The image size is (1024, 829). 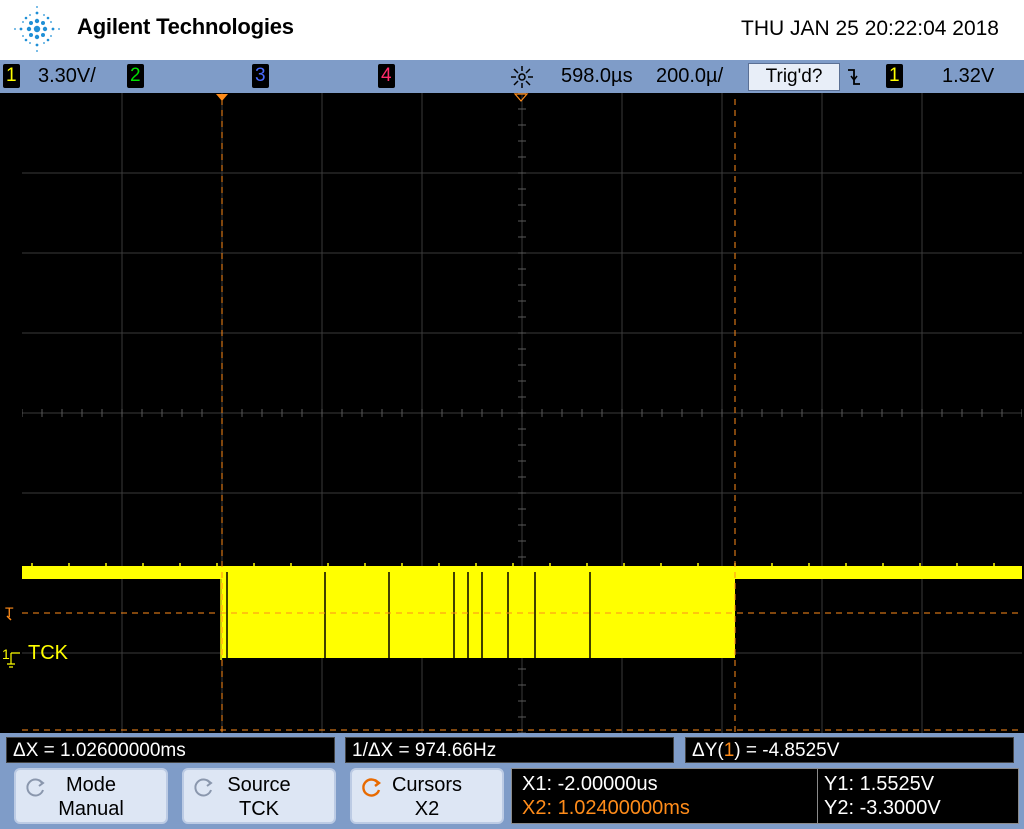 What do you see at coordinates (260, 76) in the screenshot?
I see `channel-3-indicator: 3` at bounding box center [260, 76].